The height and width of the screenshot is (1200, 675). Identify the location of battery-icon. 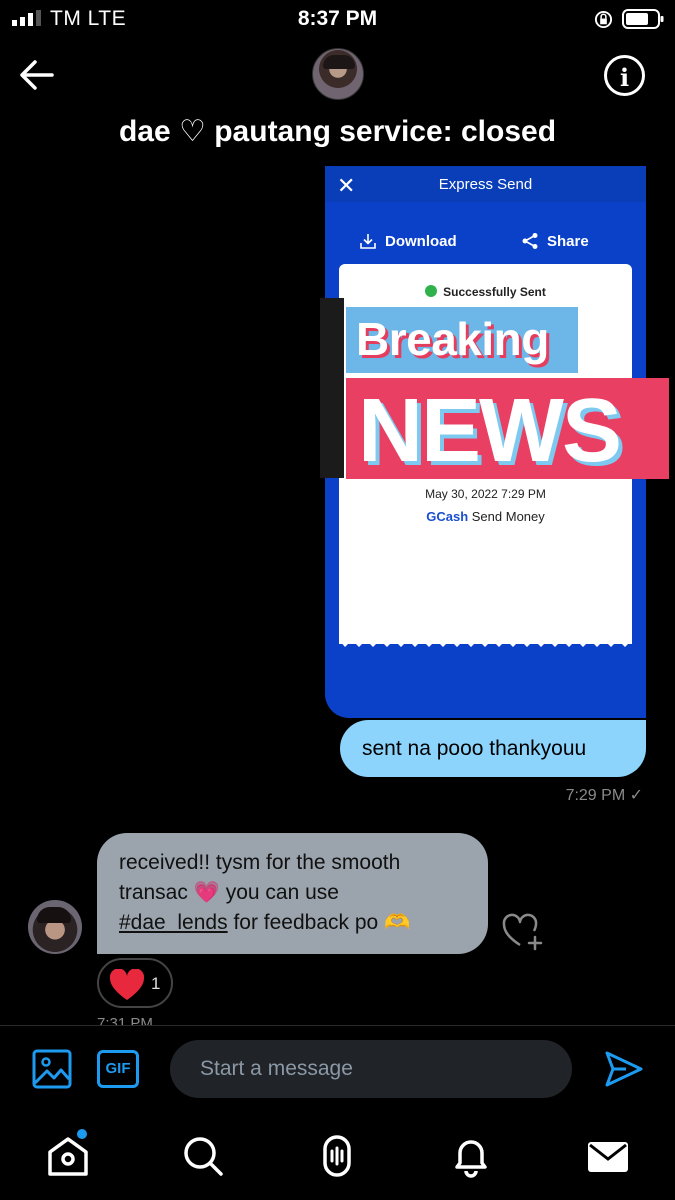
(643, 19).